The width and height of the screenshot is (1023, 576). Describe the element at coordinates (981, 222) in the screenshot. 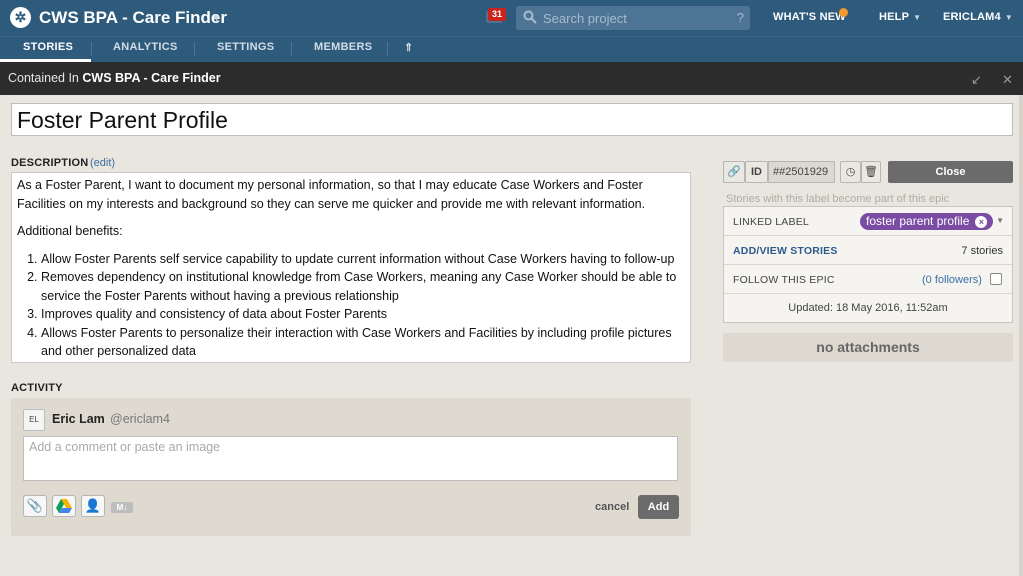

I see `remove-label-icon: ×` at that location.